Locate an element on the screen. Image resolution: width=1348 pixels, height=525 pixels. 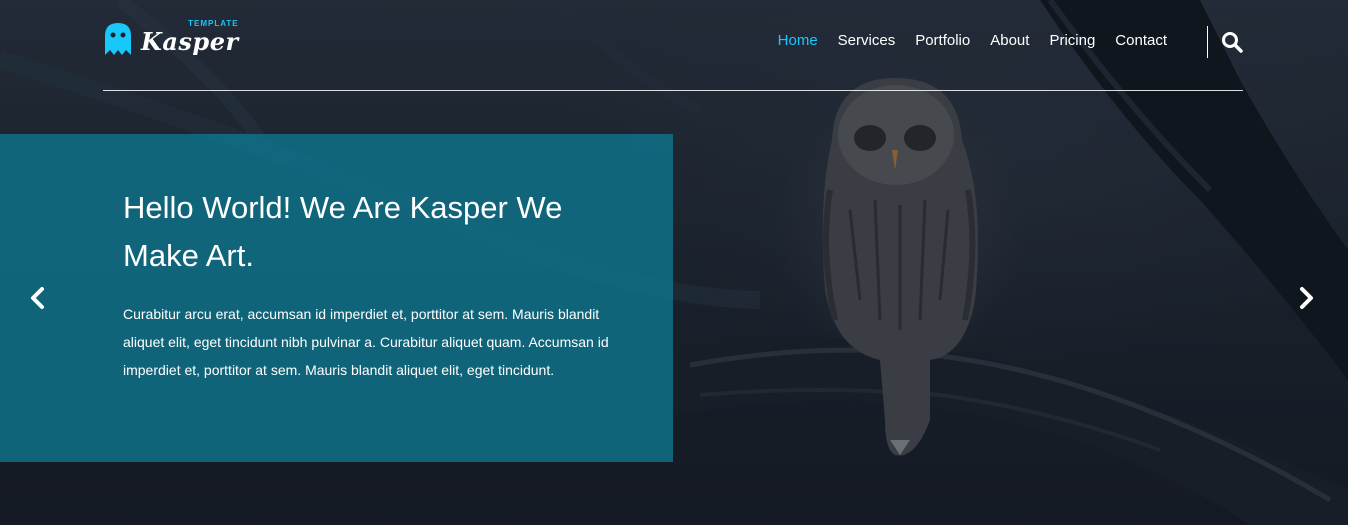
nav-link-home: Home is located at coordinates (798, 40).